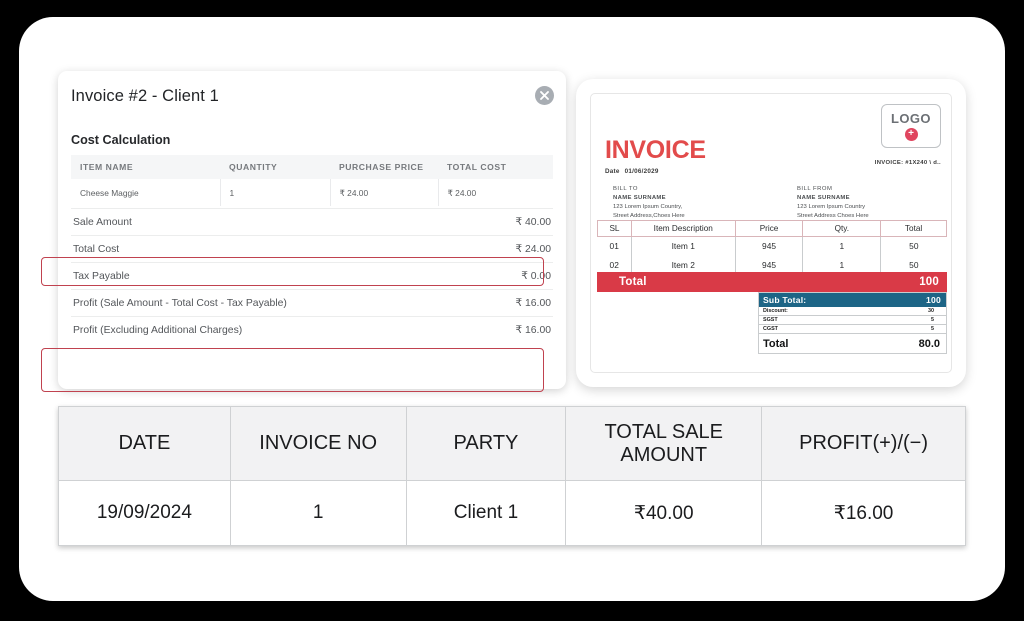 This screenshot has height=621, width=1024. I want to click on logo-text: LOGO, so click(911, 118).